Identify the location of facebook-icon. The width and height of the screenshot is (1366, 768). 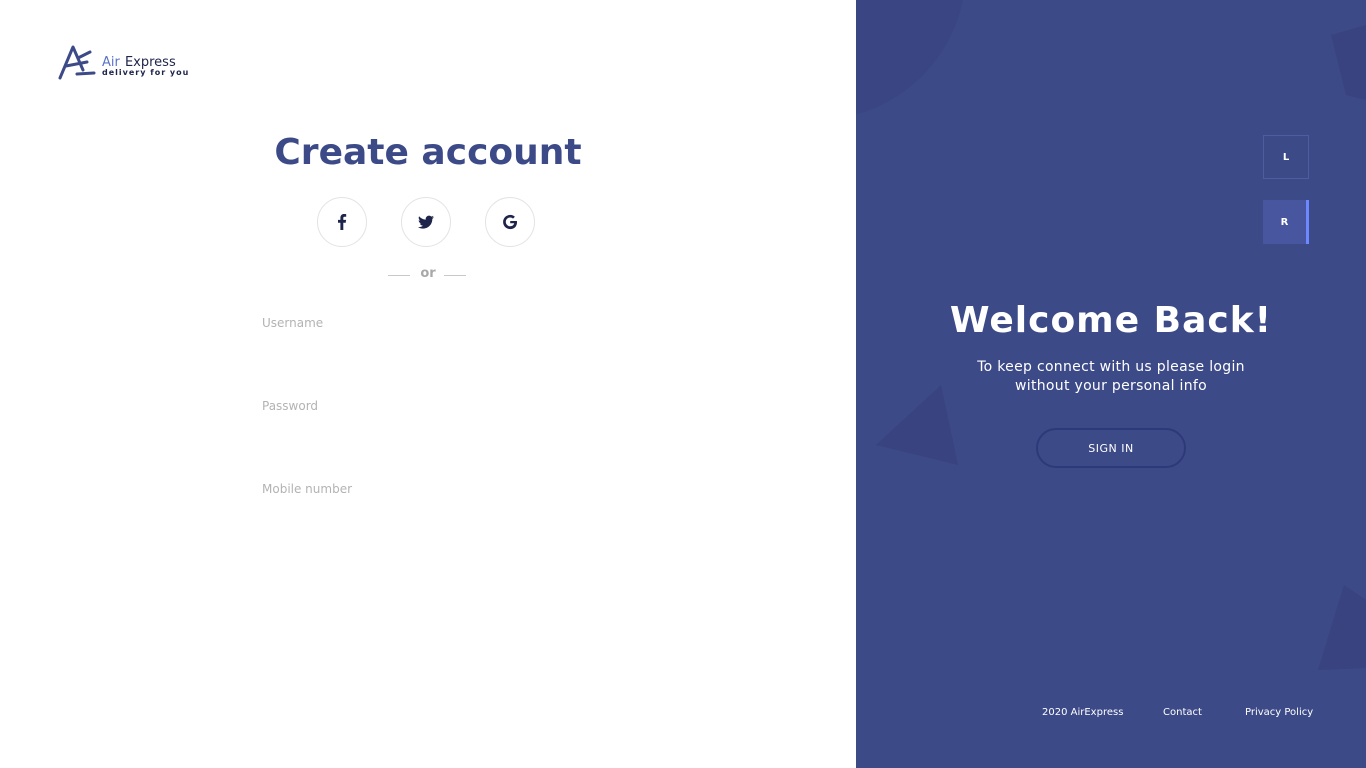
(342, 222).